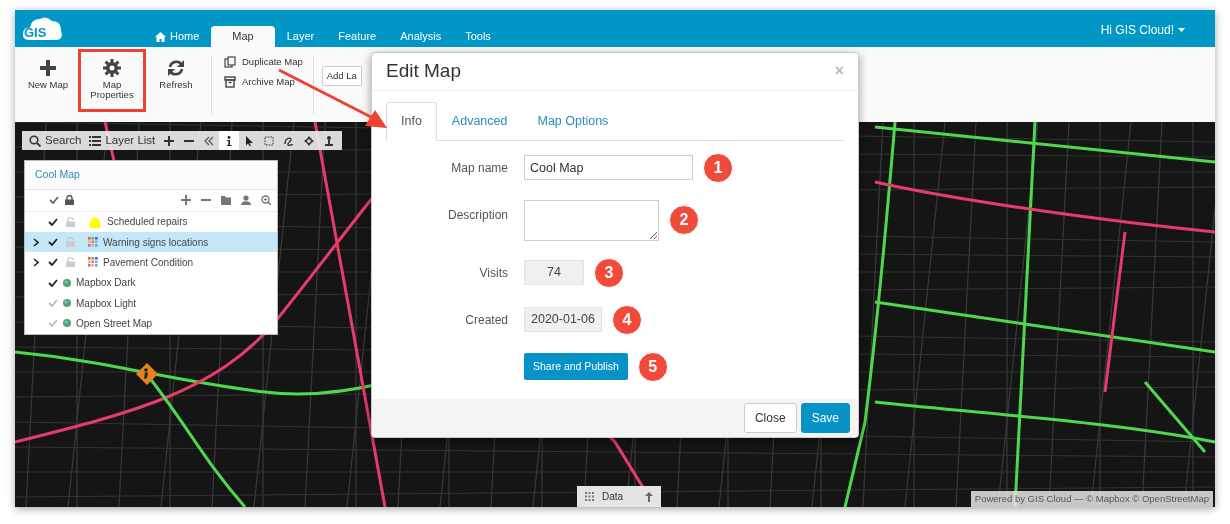 The height and width of the screenshot is (524, 1230). I want to click on callout-badge: 1, so click(718, 167).